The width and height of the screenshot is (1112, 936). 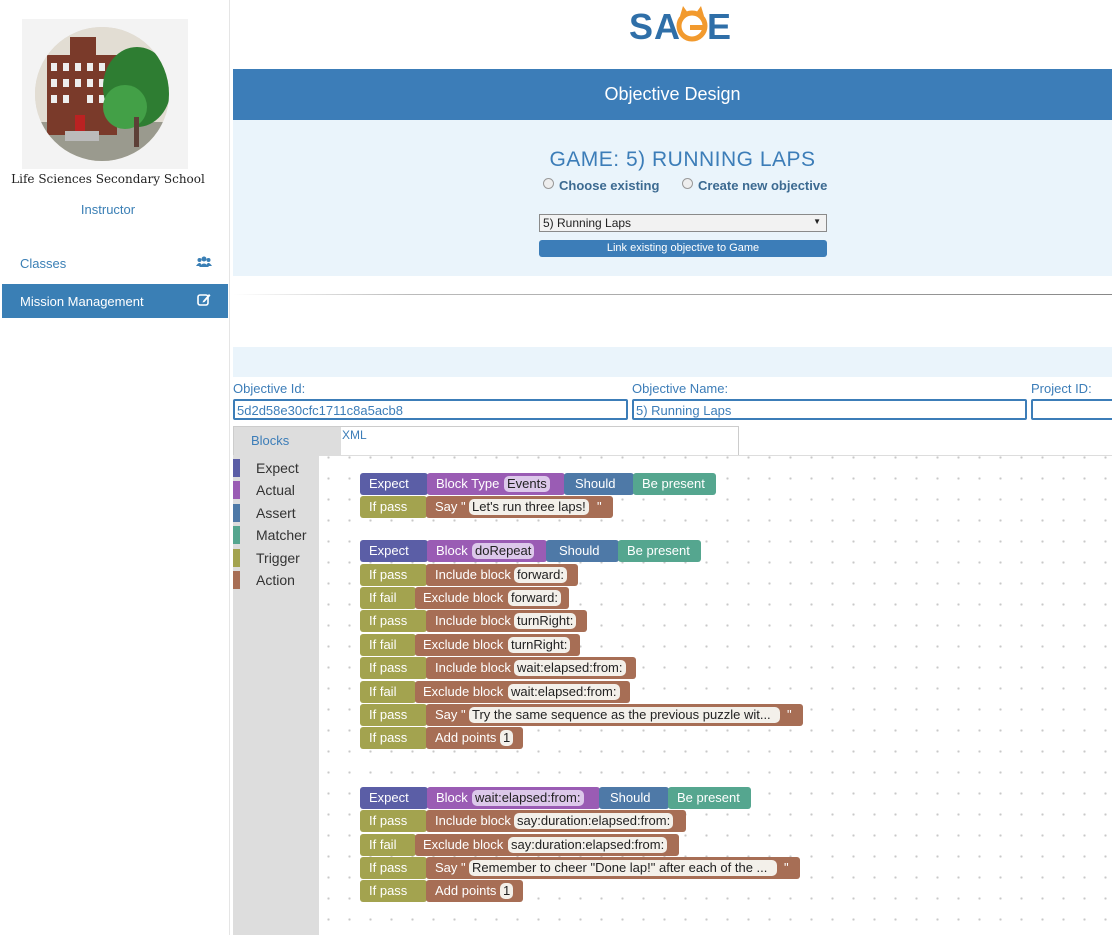 I want to click on tab-blocks: Blocks, so click(x=287, y=442).